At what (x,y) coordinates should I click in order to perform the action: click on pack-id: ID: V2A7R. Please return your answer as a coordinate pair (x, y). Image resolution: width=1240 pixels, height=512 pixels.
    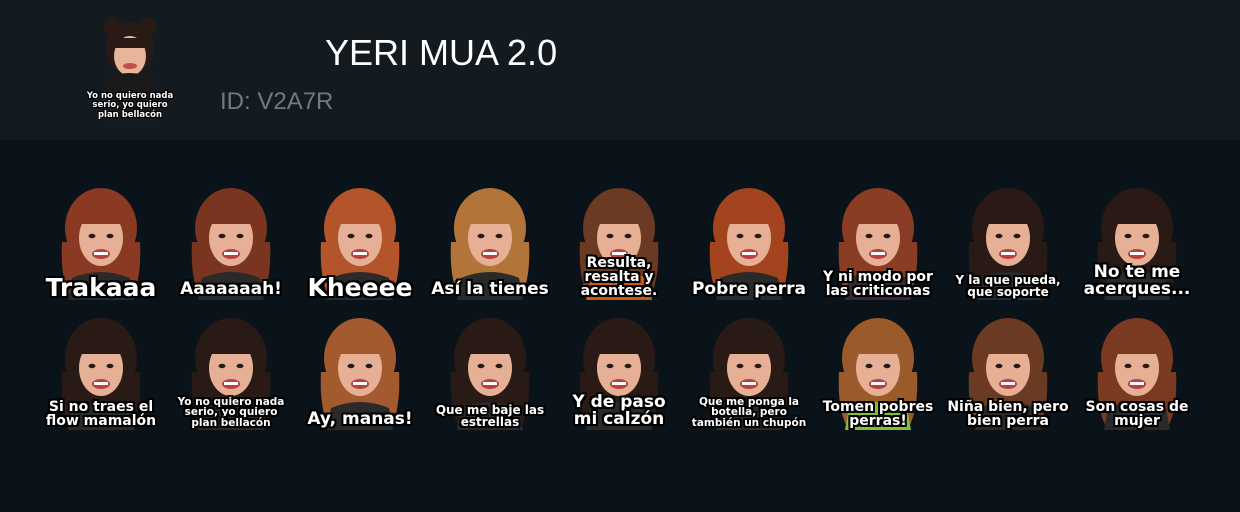
    Looking at the image, I should click on (277, 101).